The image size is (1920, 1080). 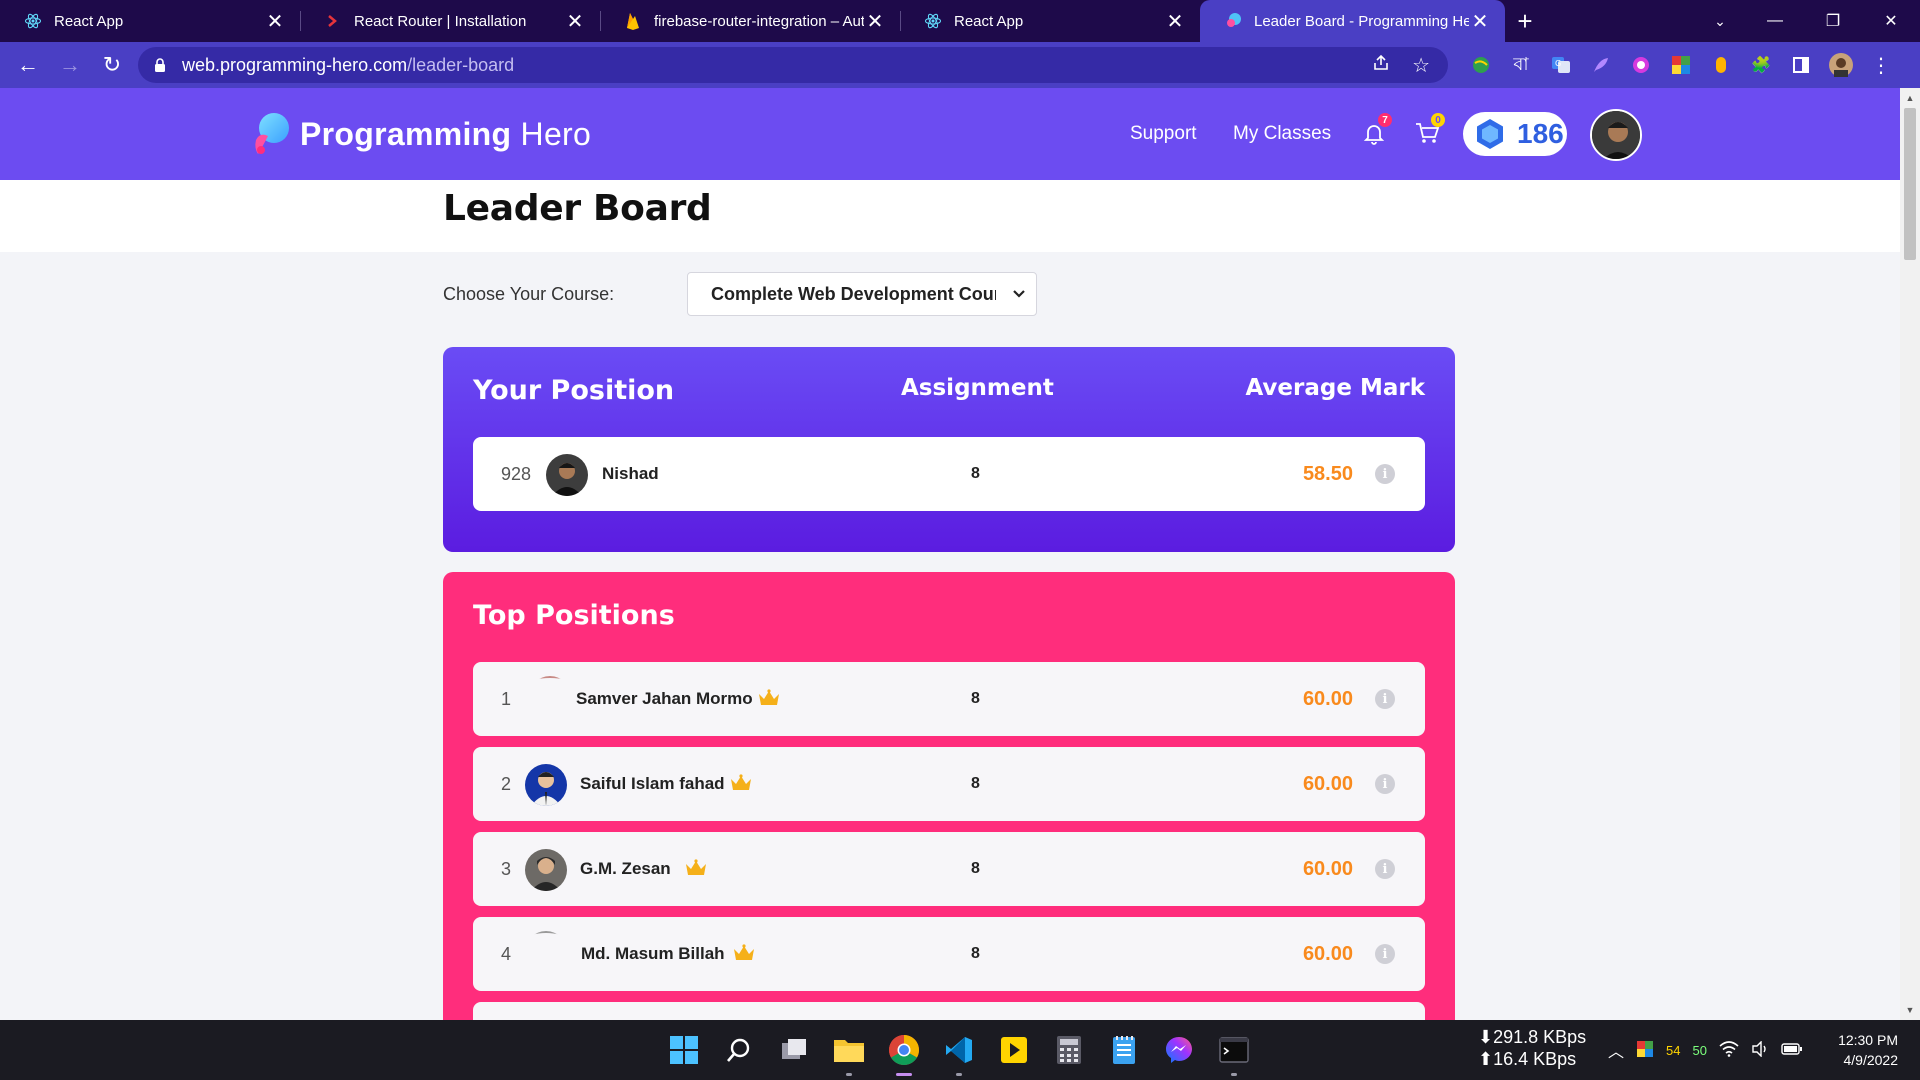 What do you see at coordinates (794, 1050) in the screenshot?
I see `task-view-icon` at bounding box center [794, 1050].